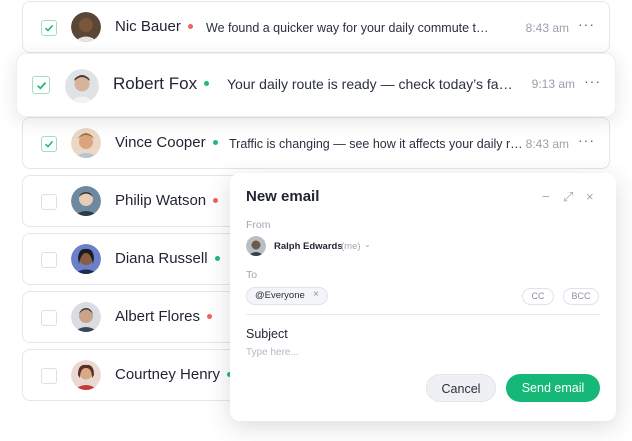 The width and height of the screenshot is (632, 441). Describe the element at coordinates (256, 246) in the screenshot. I see `sender-avatar` at that location.